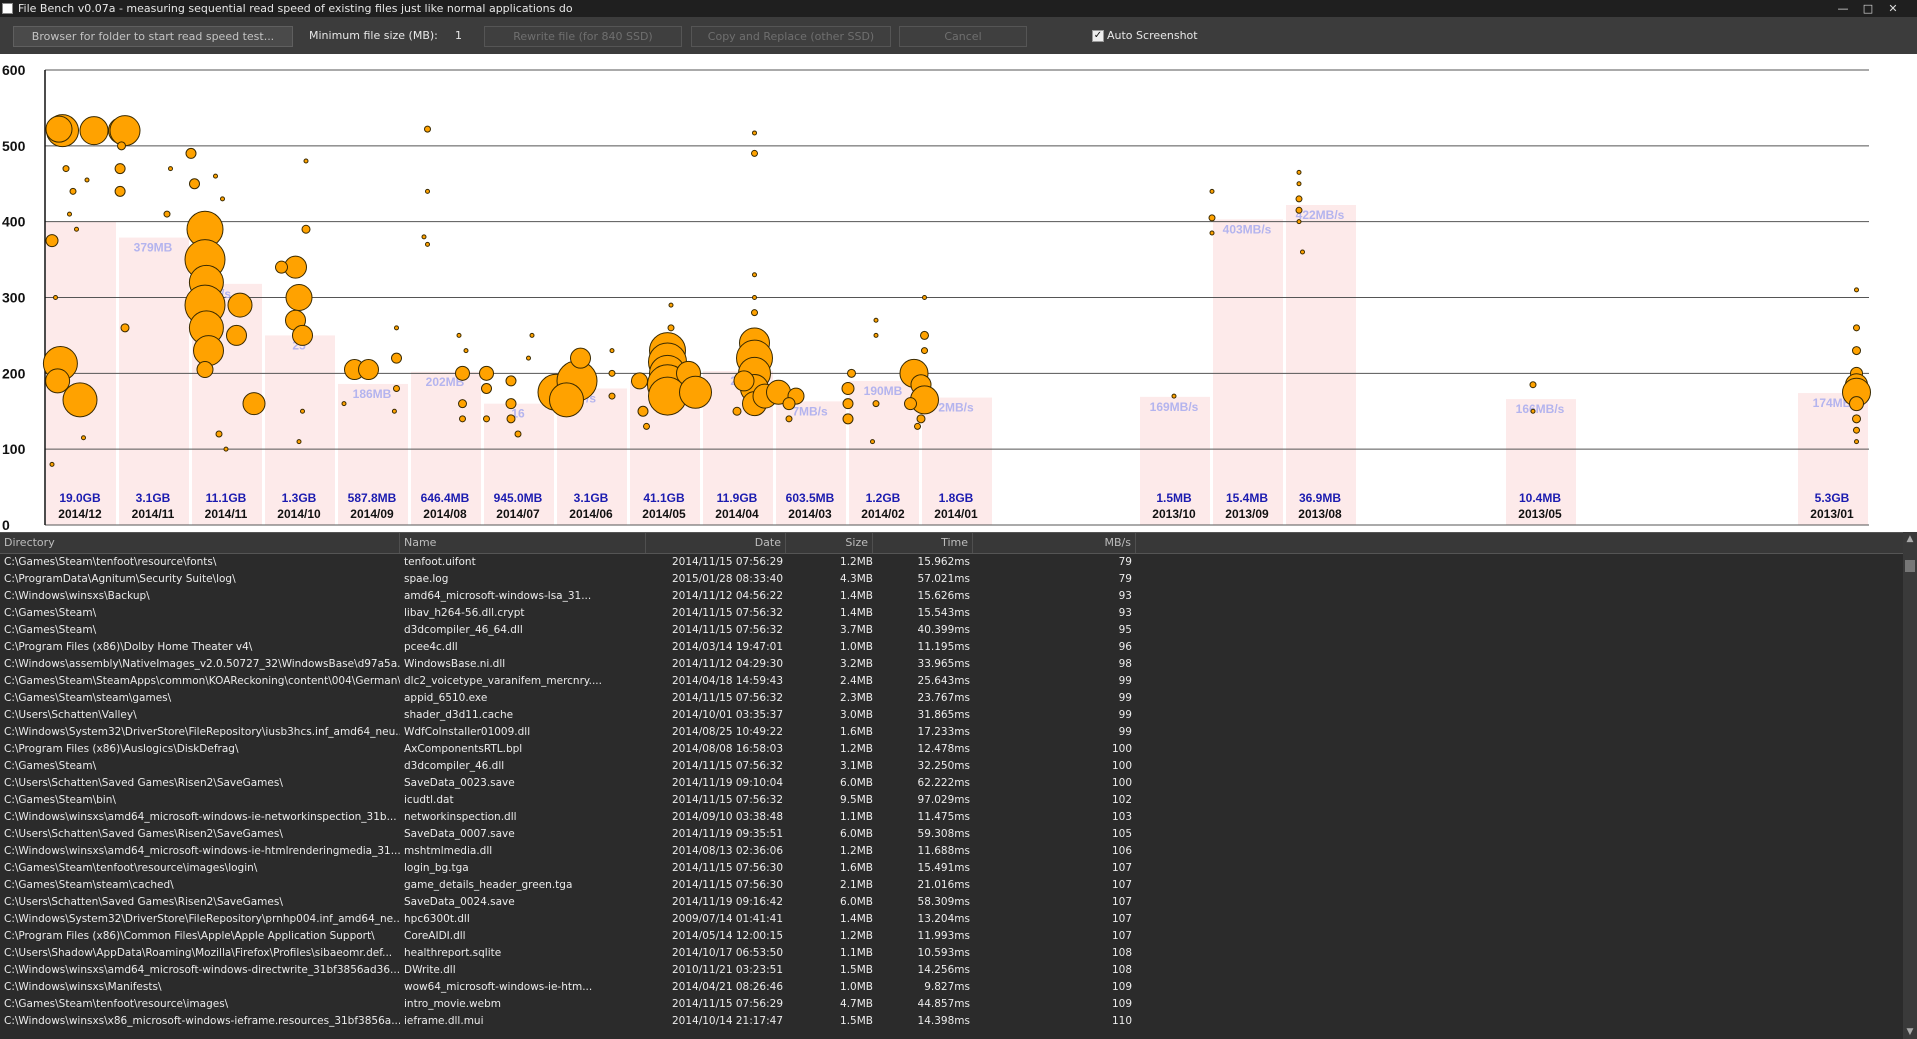  I want to click on column-header-date: Date, so click(716, 543).